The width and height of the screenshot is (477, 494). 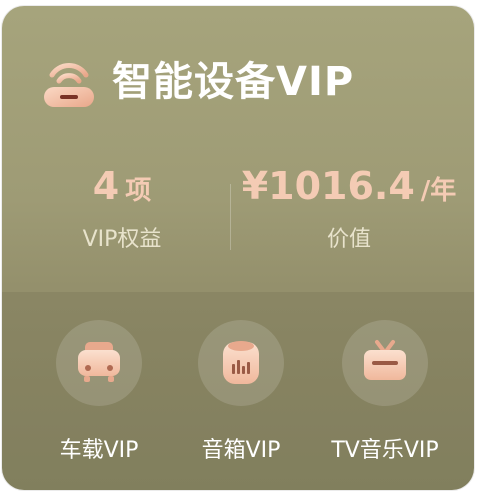 I want to click on benefits-unit: 项, so click(x=138, y=191).